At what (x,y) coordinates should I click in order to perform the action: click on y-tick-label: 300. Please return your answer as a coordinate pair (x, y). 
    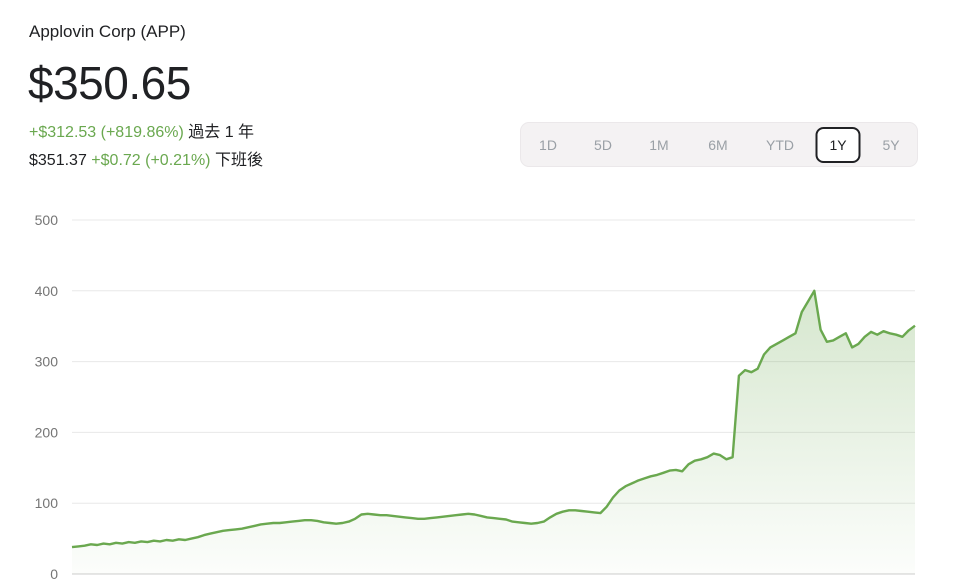
    Looking at the image, I should click on (47, 362).